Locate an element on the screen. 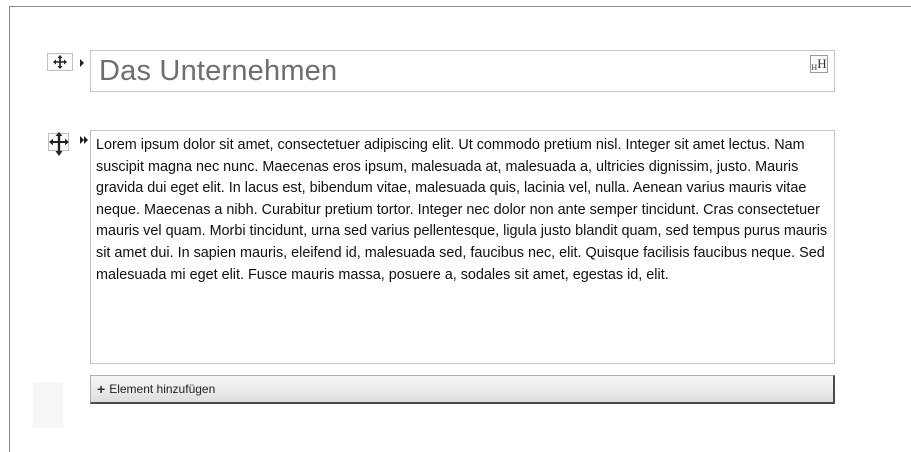 This screenshot has height=452, width=911. add-element-label: Element hinzufügen is located at coordinates (162, 389).